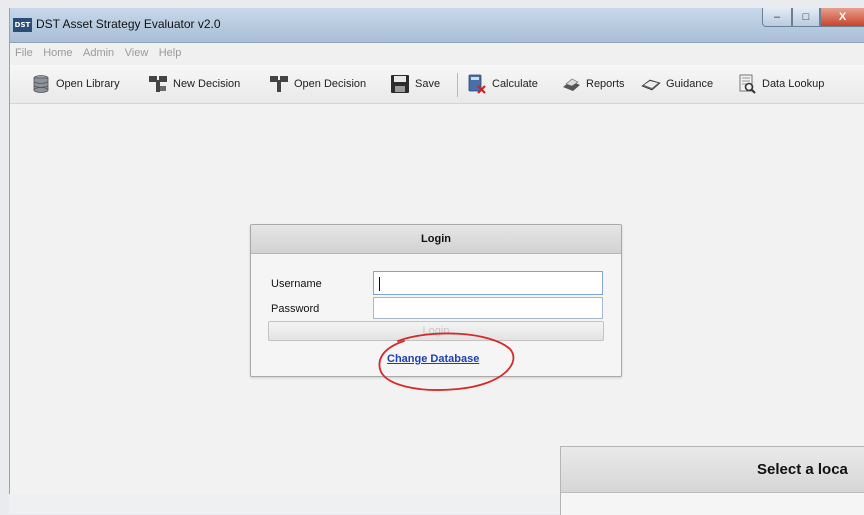  What do you see at coordinates (433, 359) in the screenshot?
I see `change-database-link: Change Database` at bounding box center [433, 359].